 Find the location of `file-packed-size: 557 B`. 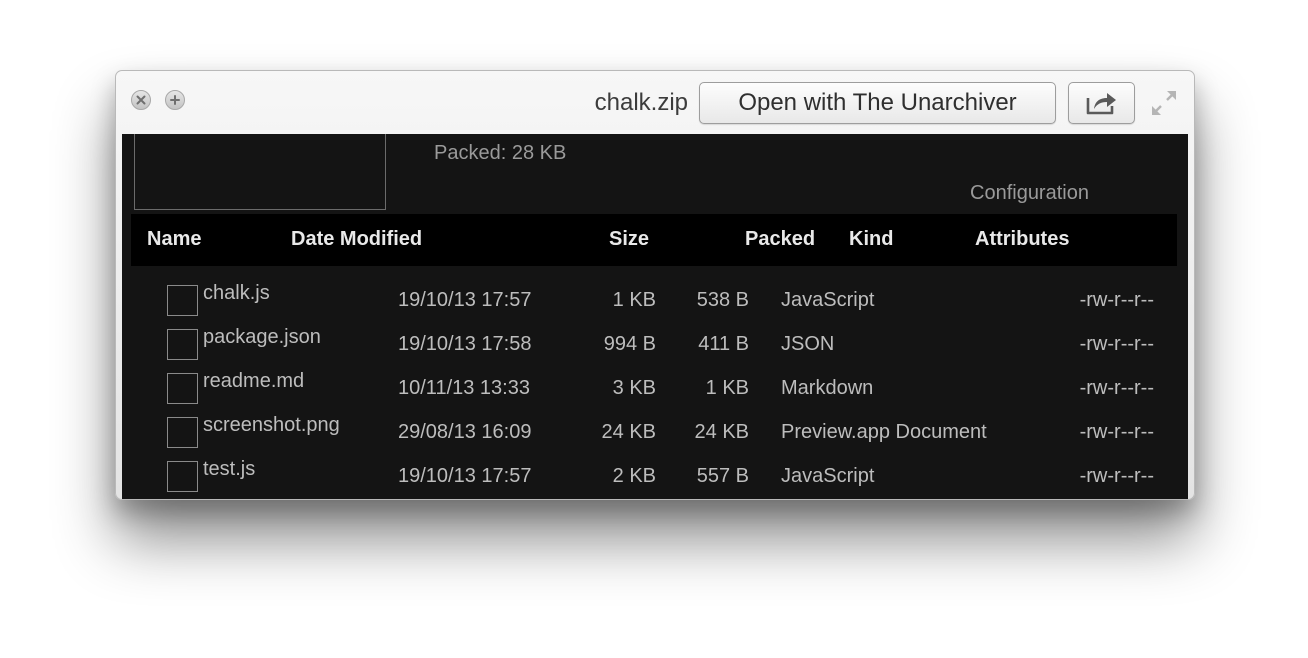

file-packed-size: 557 B is located at coordinates (722, 476).